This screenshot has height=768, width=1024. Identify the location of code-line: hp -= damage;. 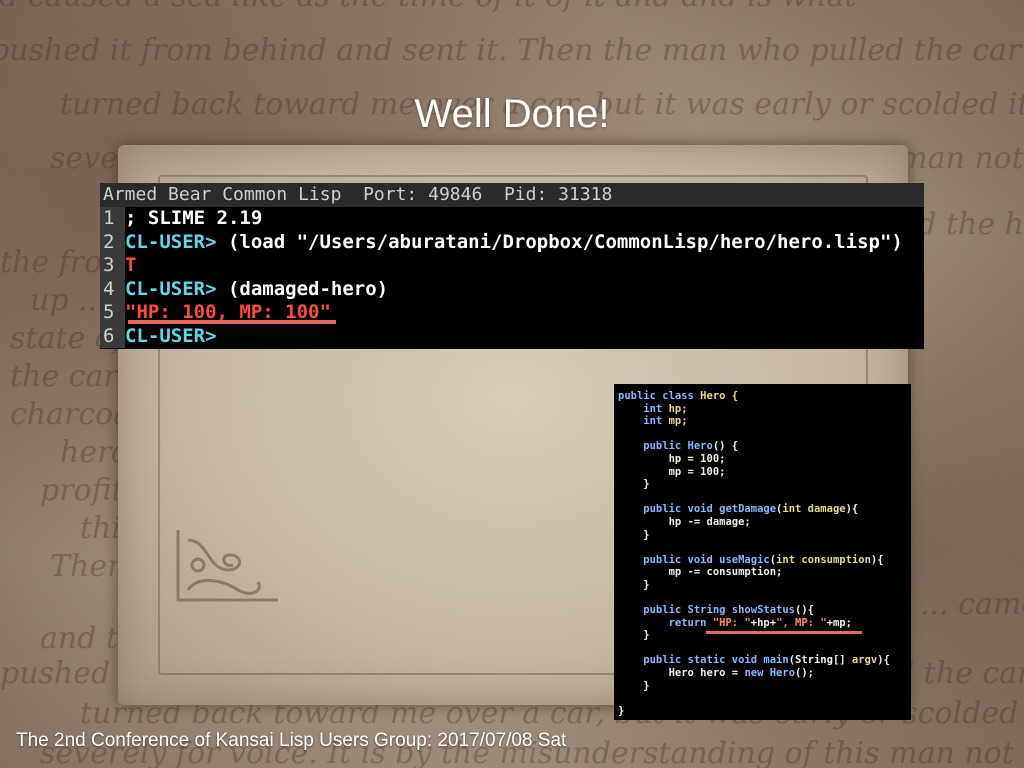
(684, 521).